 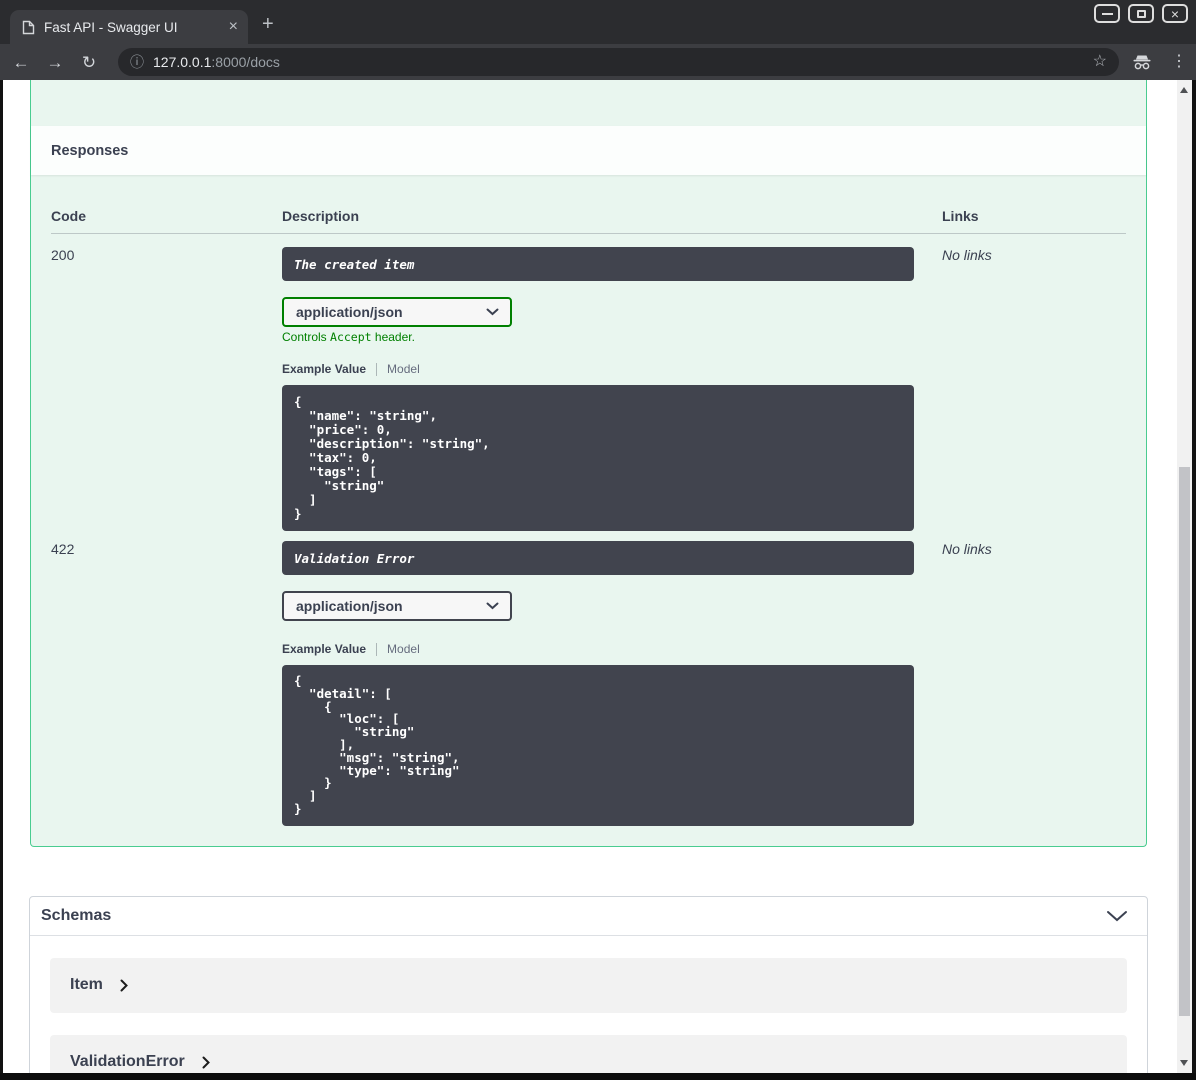 What do you see at coordinates (588, 1053) in the screenshot?
I see `schema-item: ValidationError` at bounding box center [588, 1053].